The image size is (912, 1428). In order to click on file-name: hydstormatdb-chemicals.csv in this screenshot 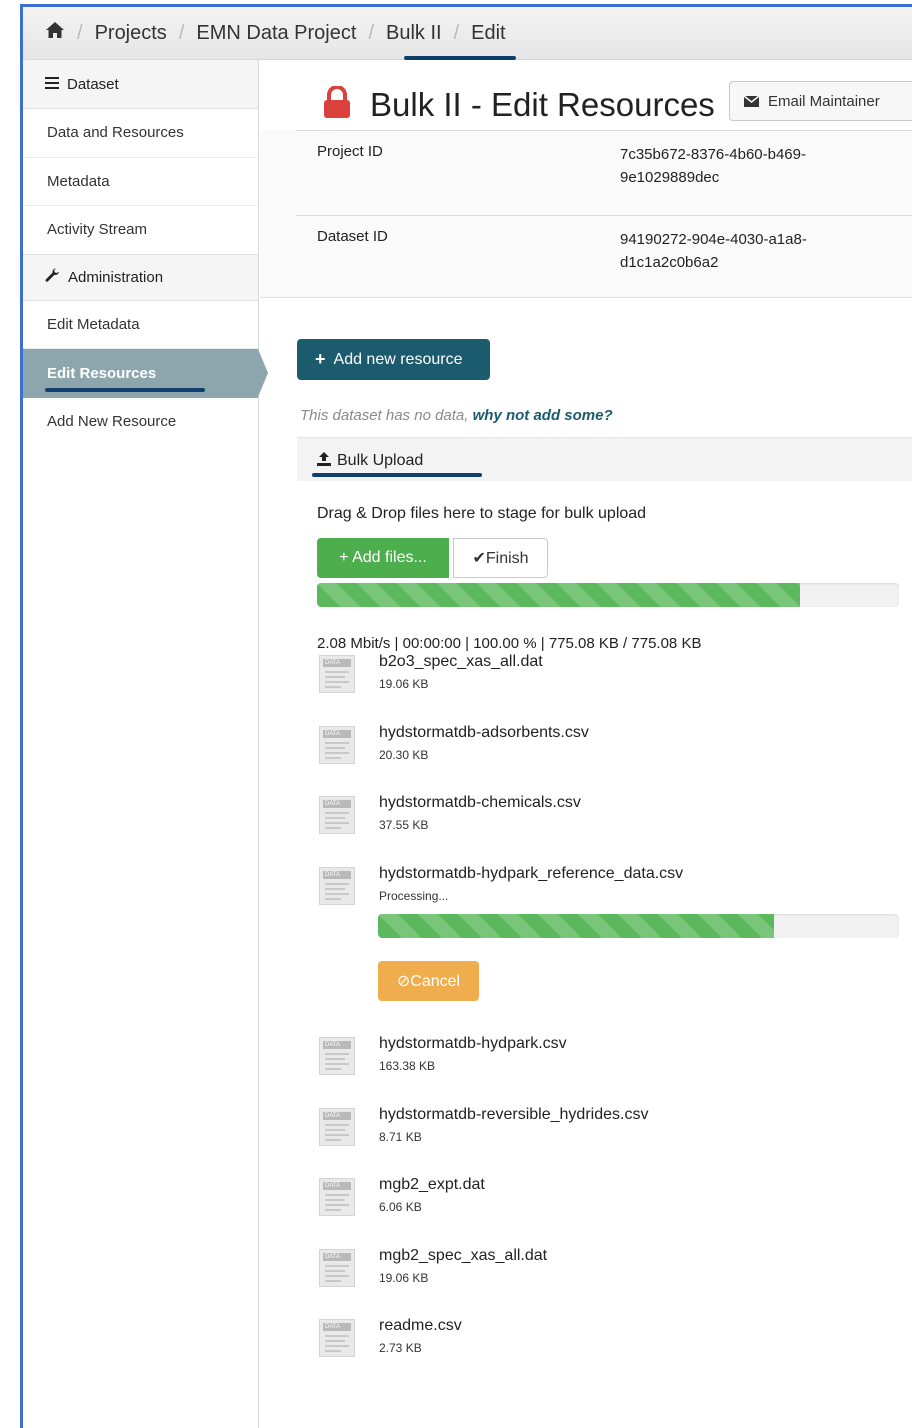, I will do `click(480, 802)`.